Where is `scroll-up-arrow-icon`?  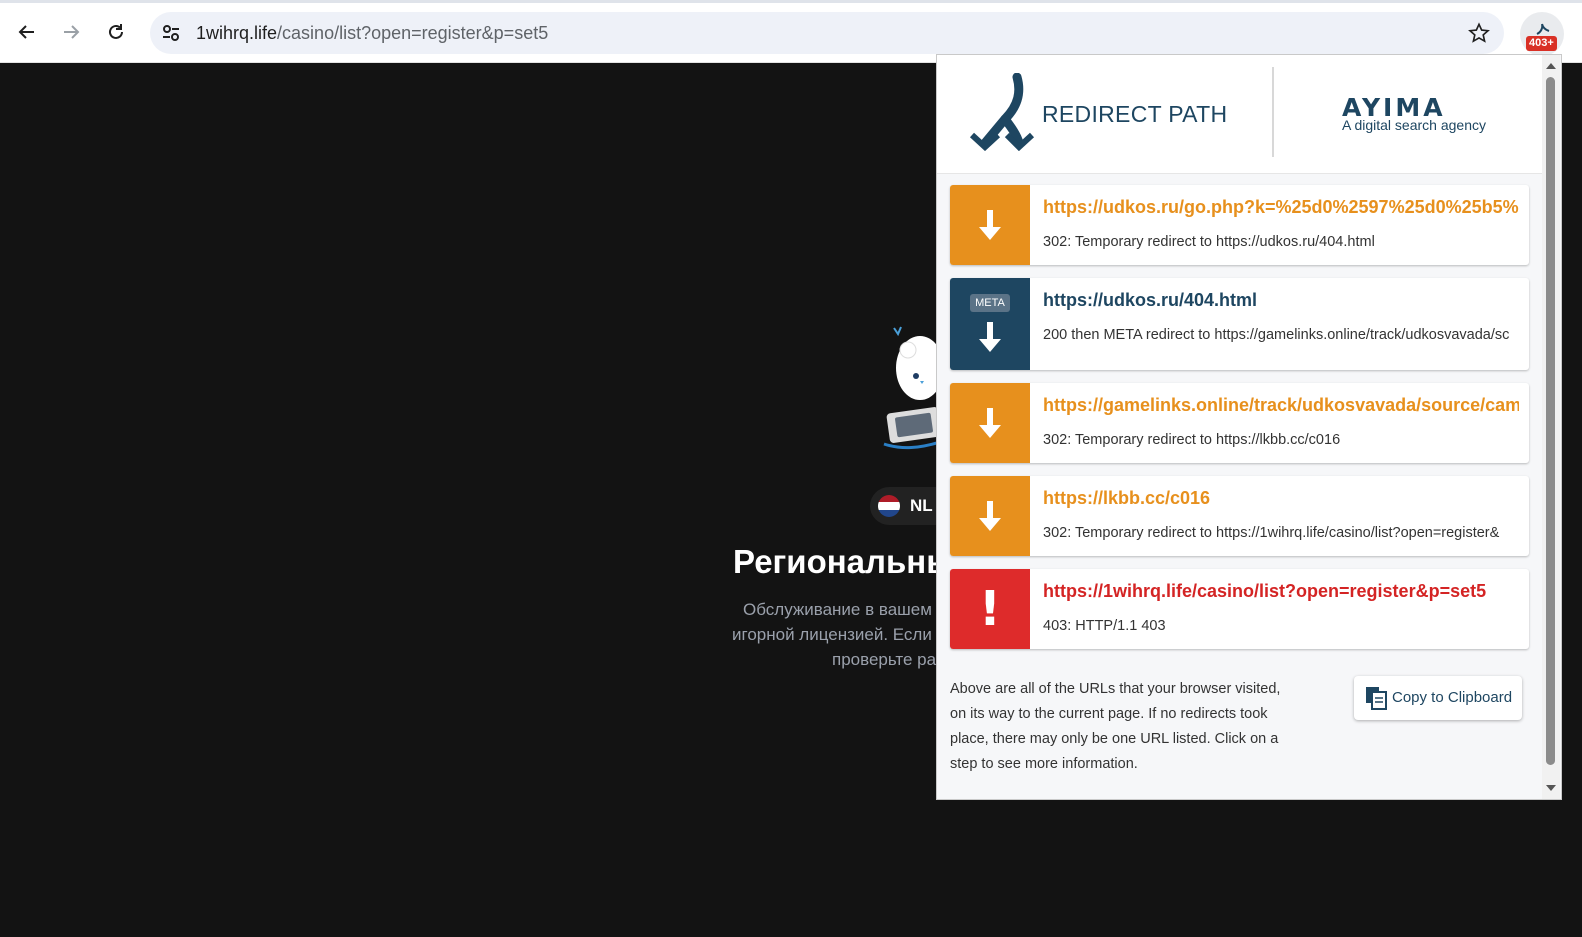
scroll-up-arrow-icon is located at coordinates (1551, 66).